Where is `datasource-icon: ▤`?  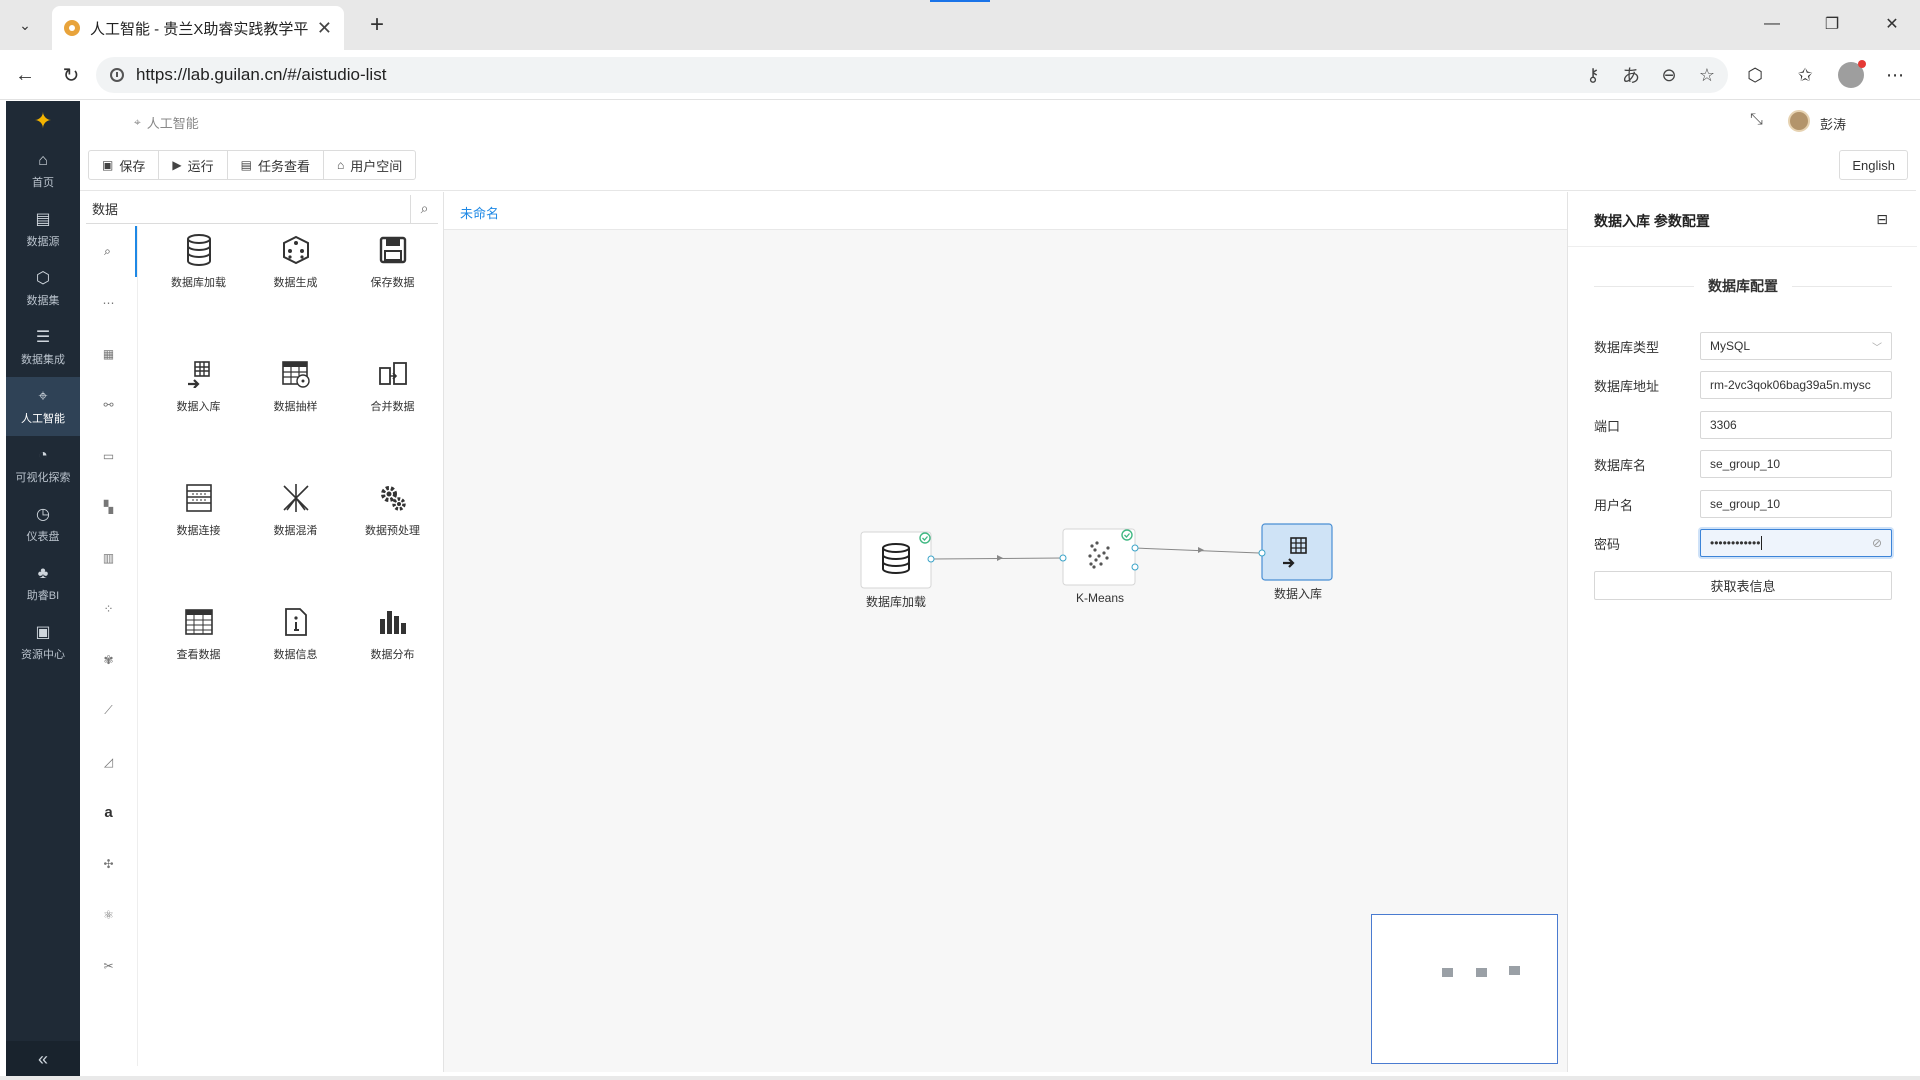
datasource-icon: ▤ is located at coordinates (43, 219).